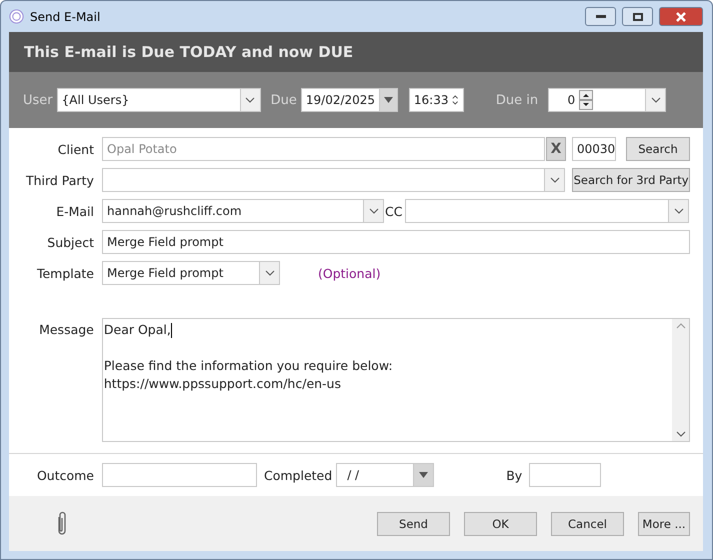 Image resolution: width=713 pixels, height=560 pixels. What do you see at coordinates (65, 475) in the screenshot?
I see `outcome-label: Outcome` at bounding box center [65, 475].